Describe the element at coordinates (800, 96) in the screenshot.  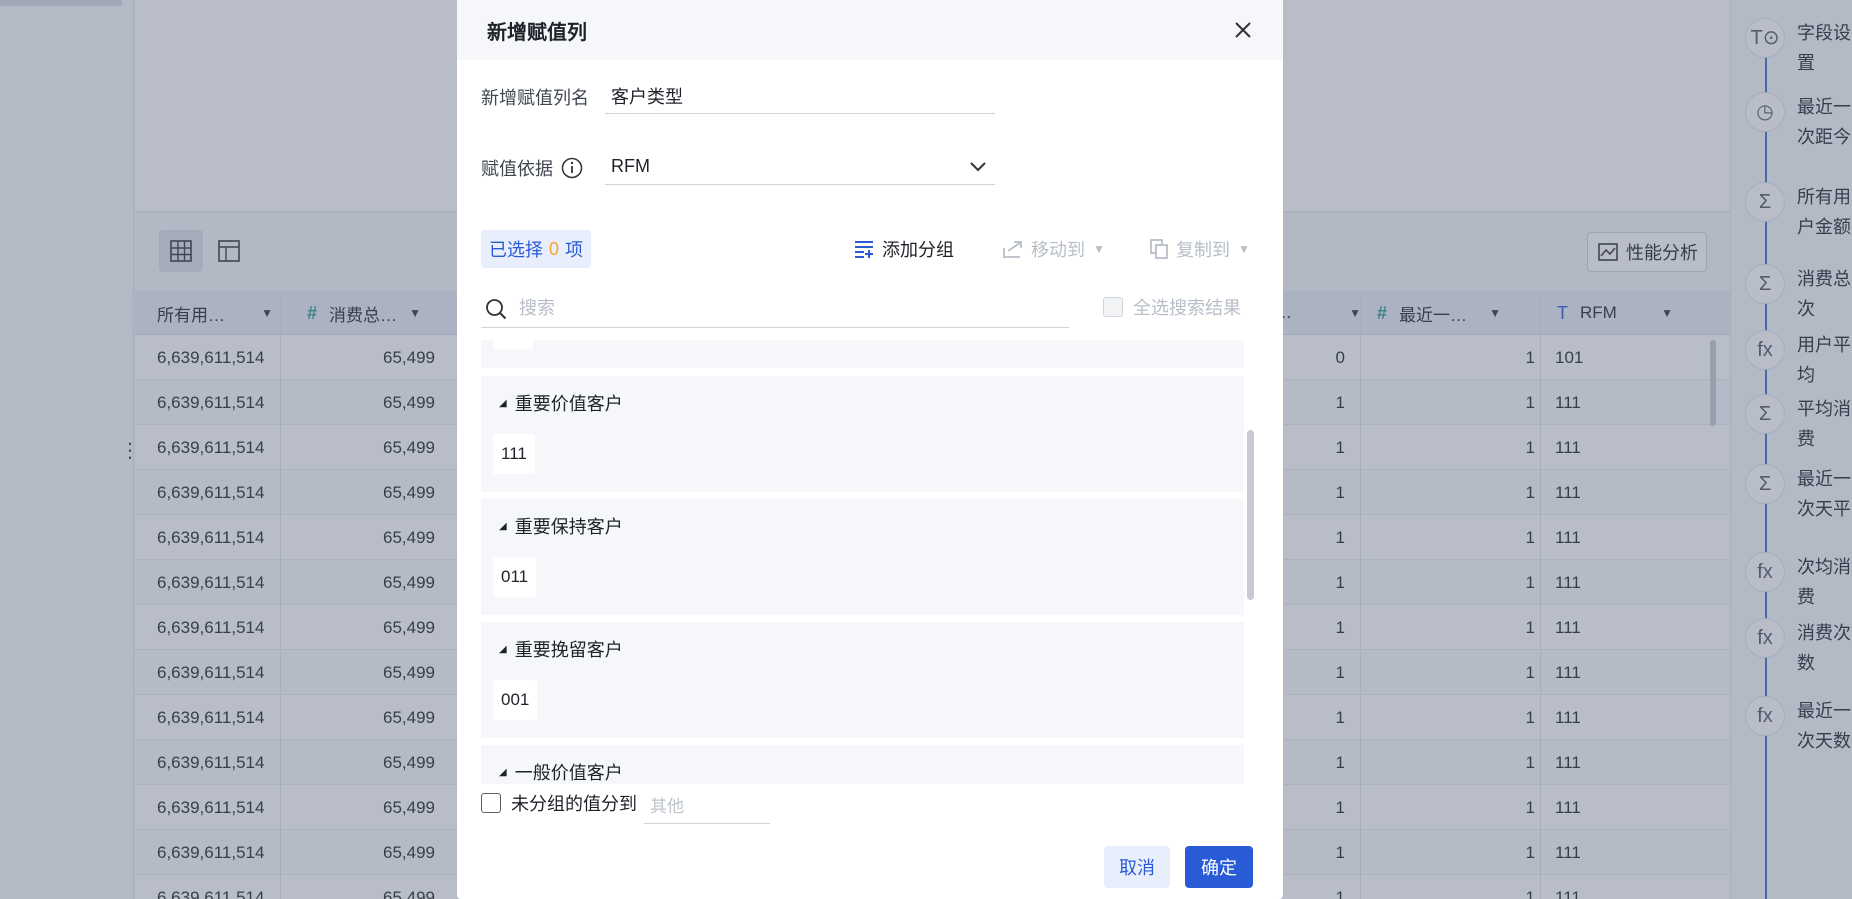
I see `column-name-input: 客户类型` at that location.